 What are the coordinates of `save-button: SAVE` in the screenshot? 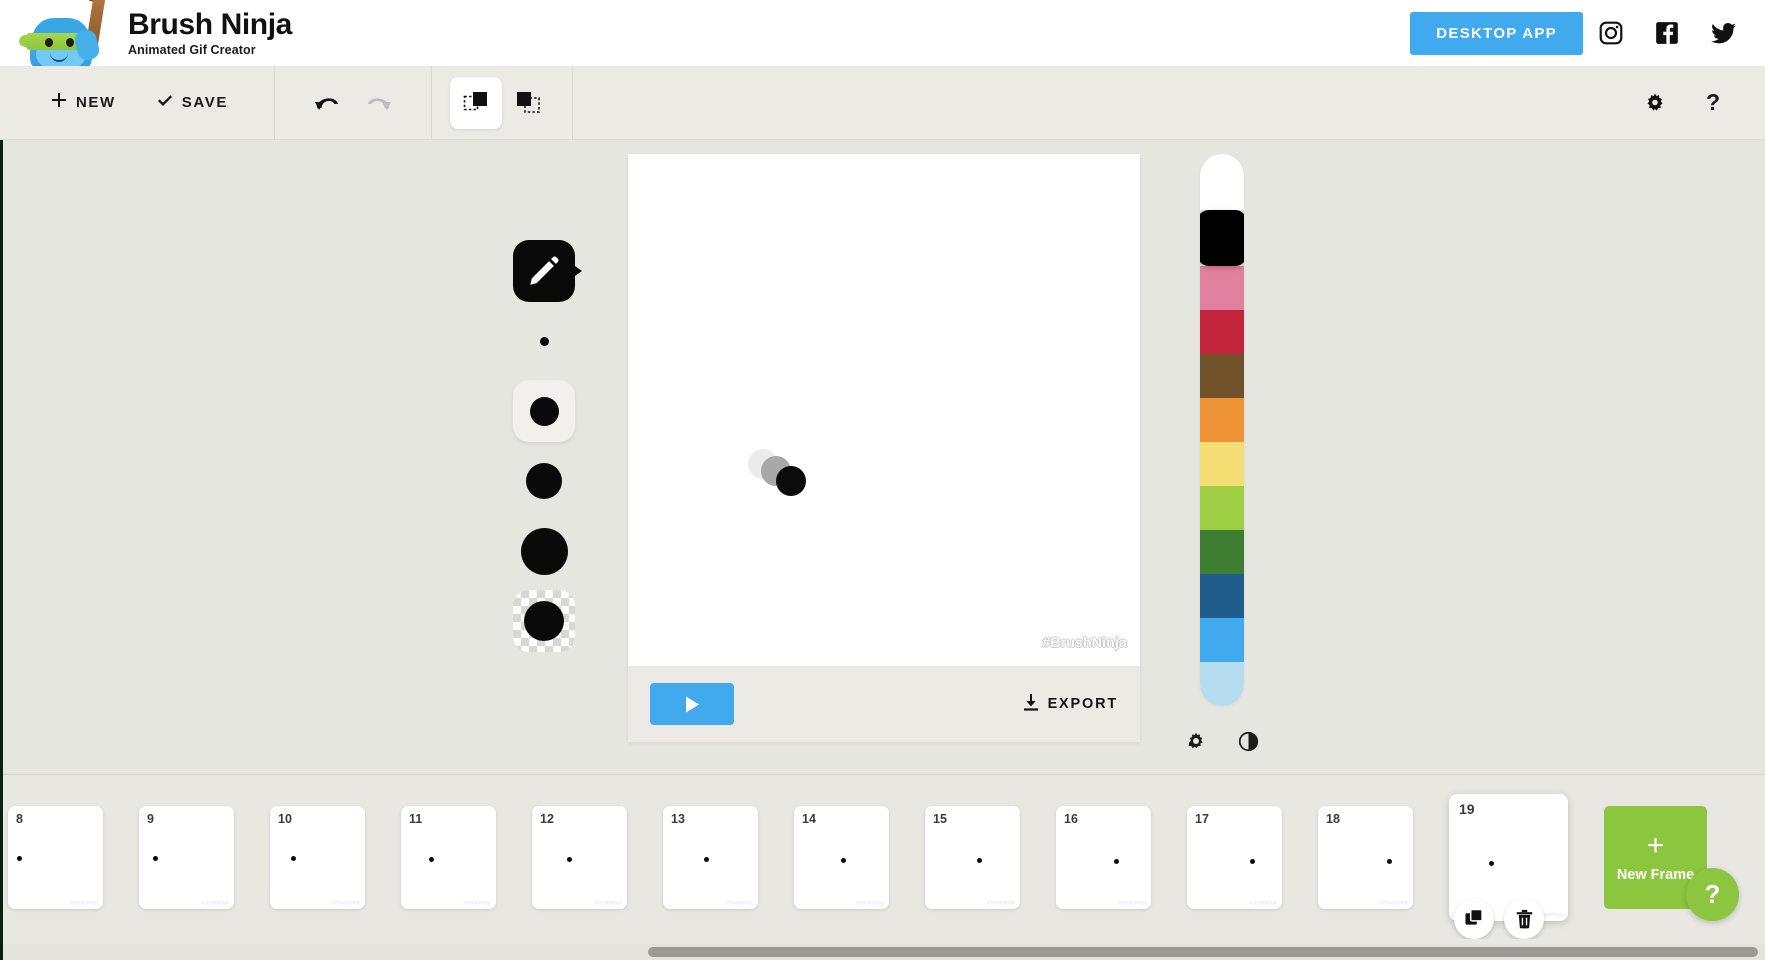 It's located at (192, 103).